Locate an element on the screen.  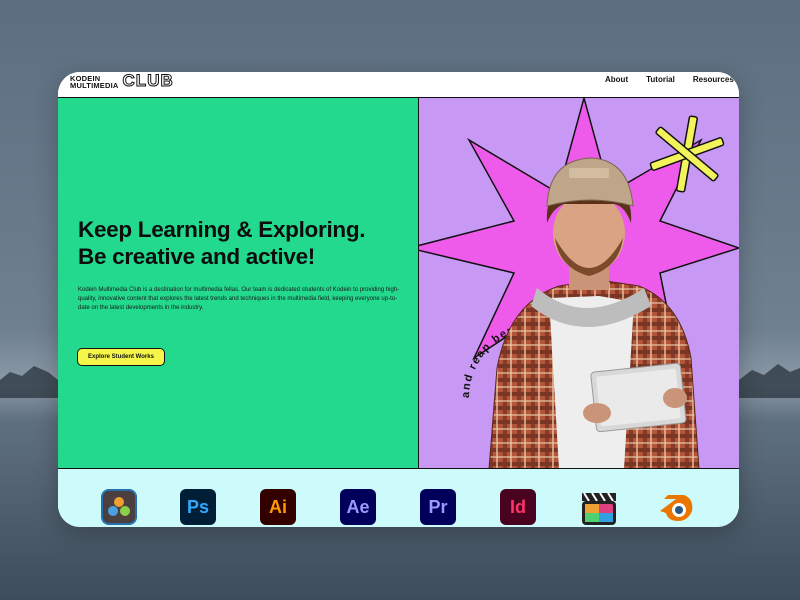
explore-student-works-button: Explore Student Works is located at coordinates (121, 357).